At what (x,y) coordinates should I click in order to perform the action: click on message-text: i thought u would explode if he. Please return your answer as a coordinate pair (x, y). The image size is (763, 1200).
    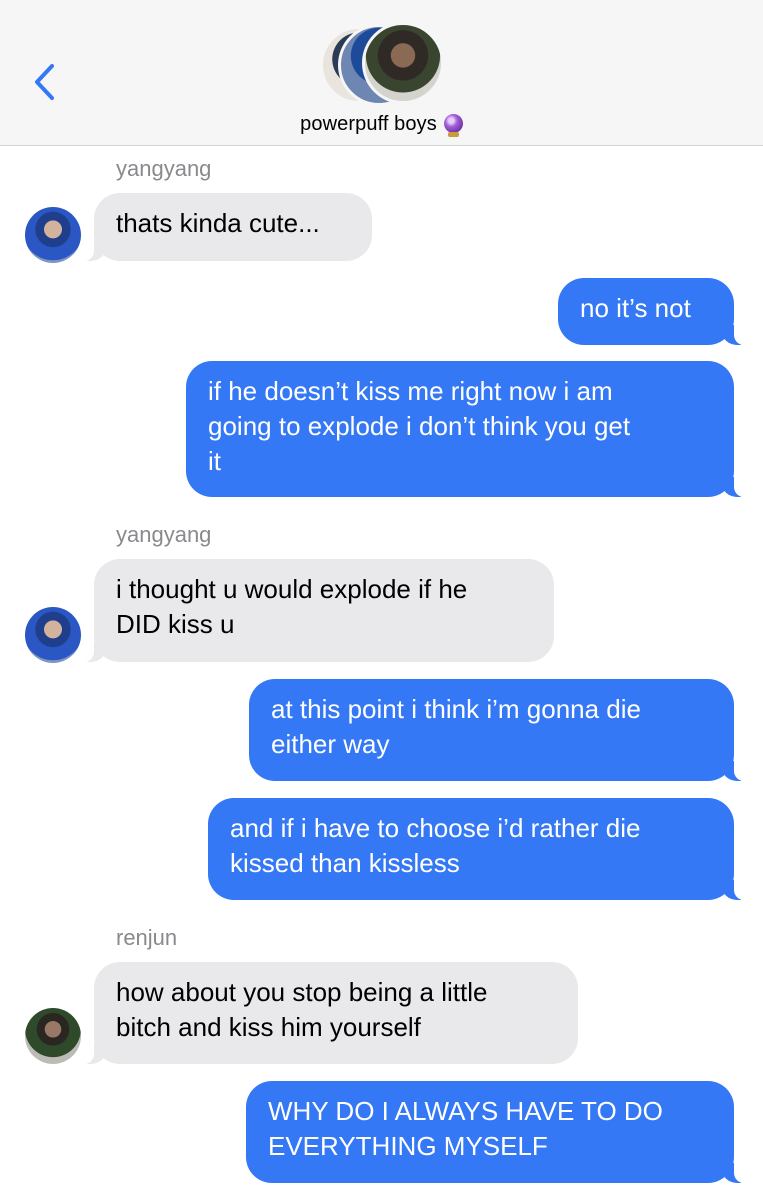
    Looking at the image, I should click on (292, 589).